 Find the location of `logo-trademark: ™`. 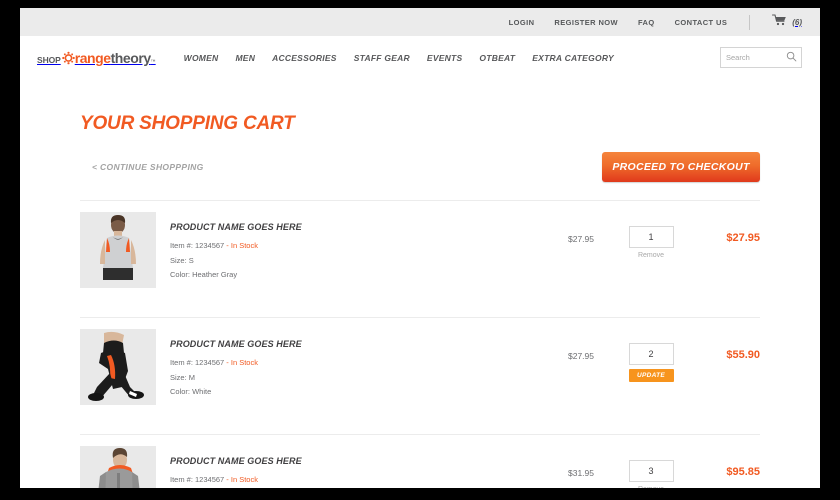

logo-trademark: ™ is located at coordinates (153, 62).